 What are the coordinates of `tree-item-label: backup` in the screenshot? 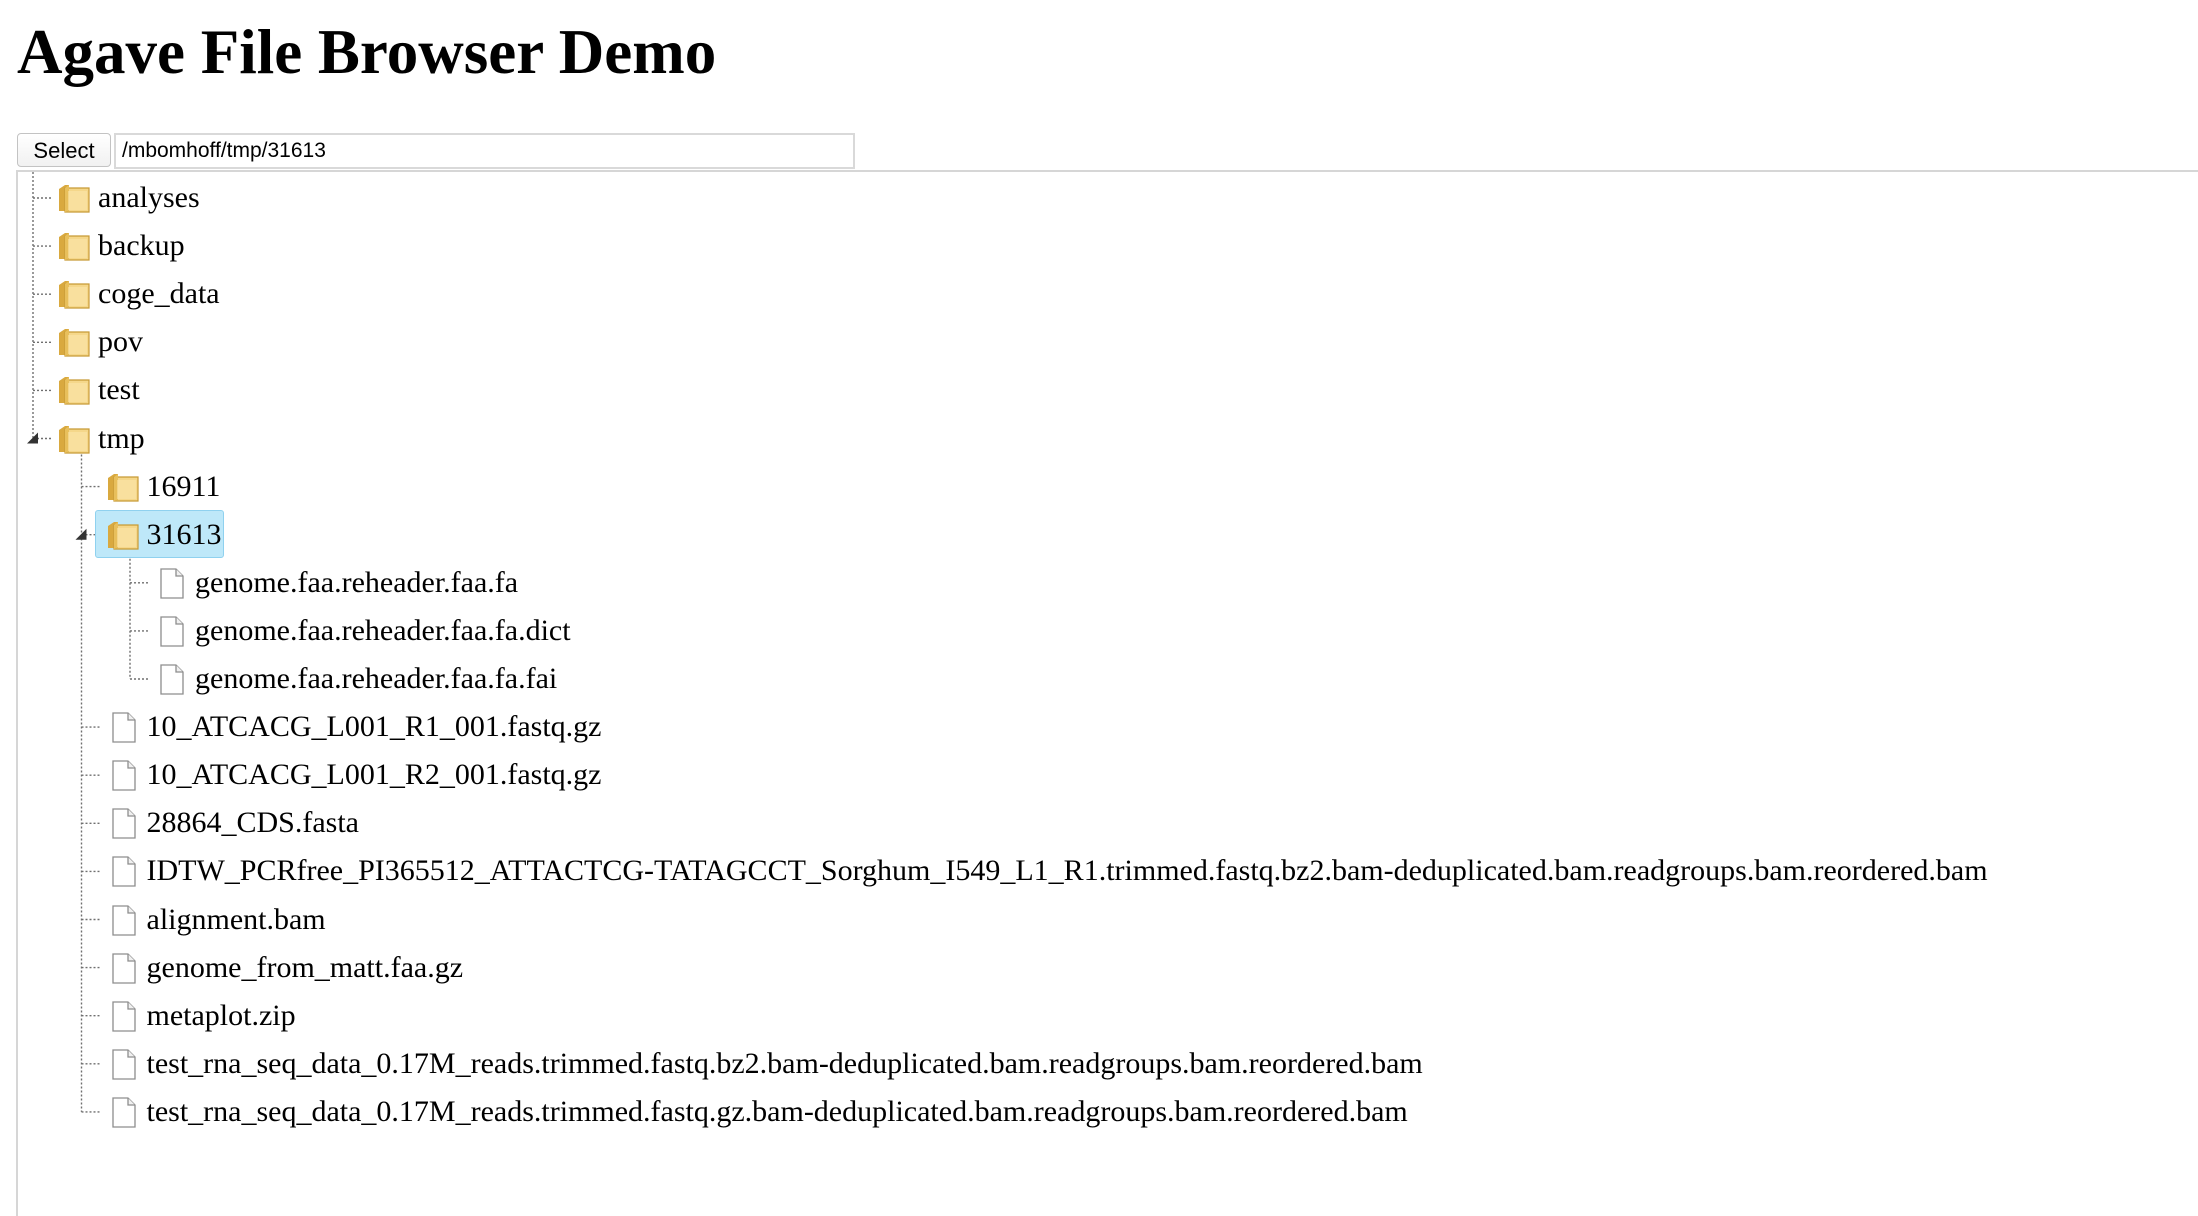 It's located at (141, 246).